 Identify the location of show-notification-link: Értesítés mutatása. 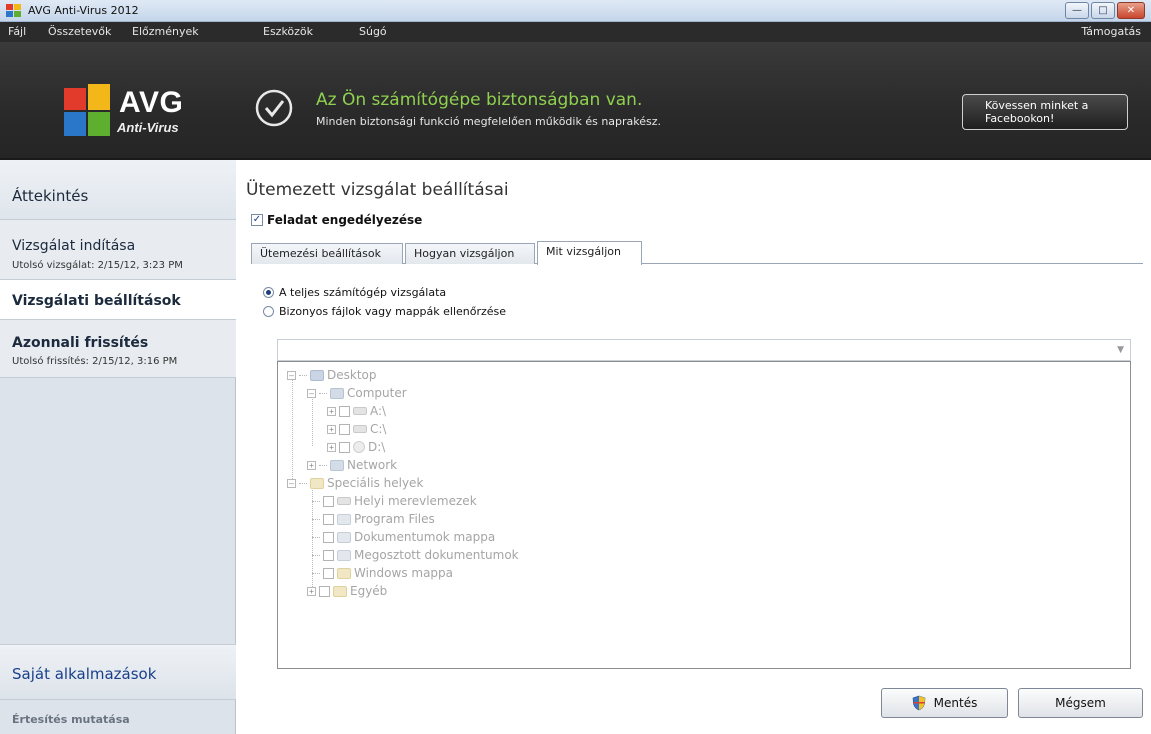
(71, 719).